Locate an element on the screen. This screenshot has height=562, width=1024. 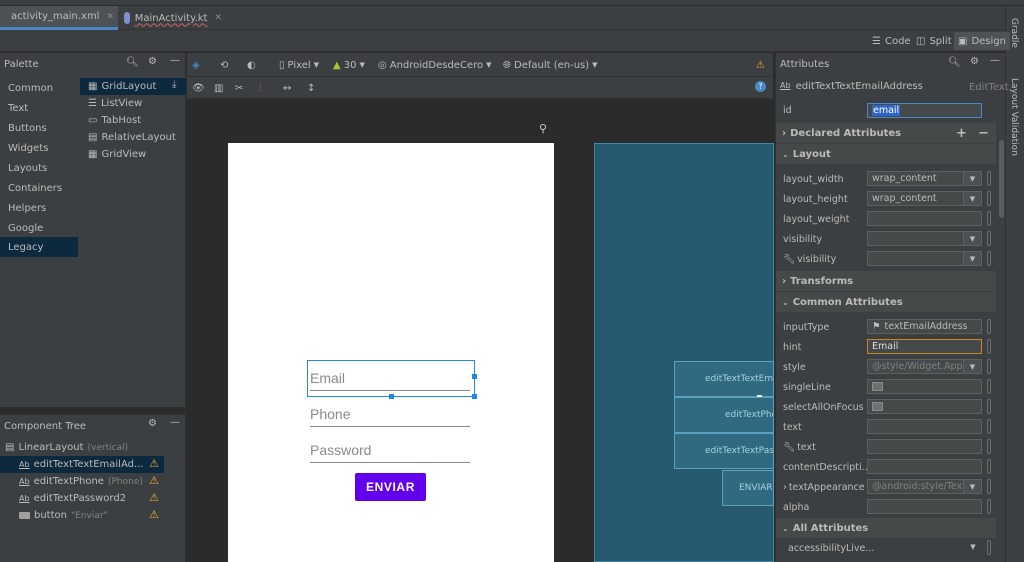
palette-category-common: Common is located at coordinates (39, 88).